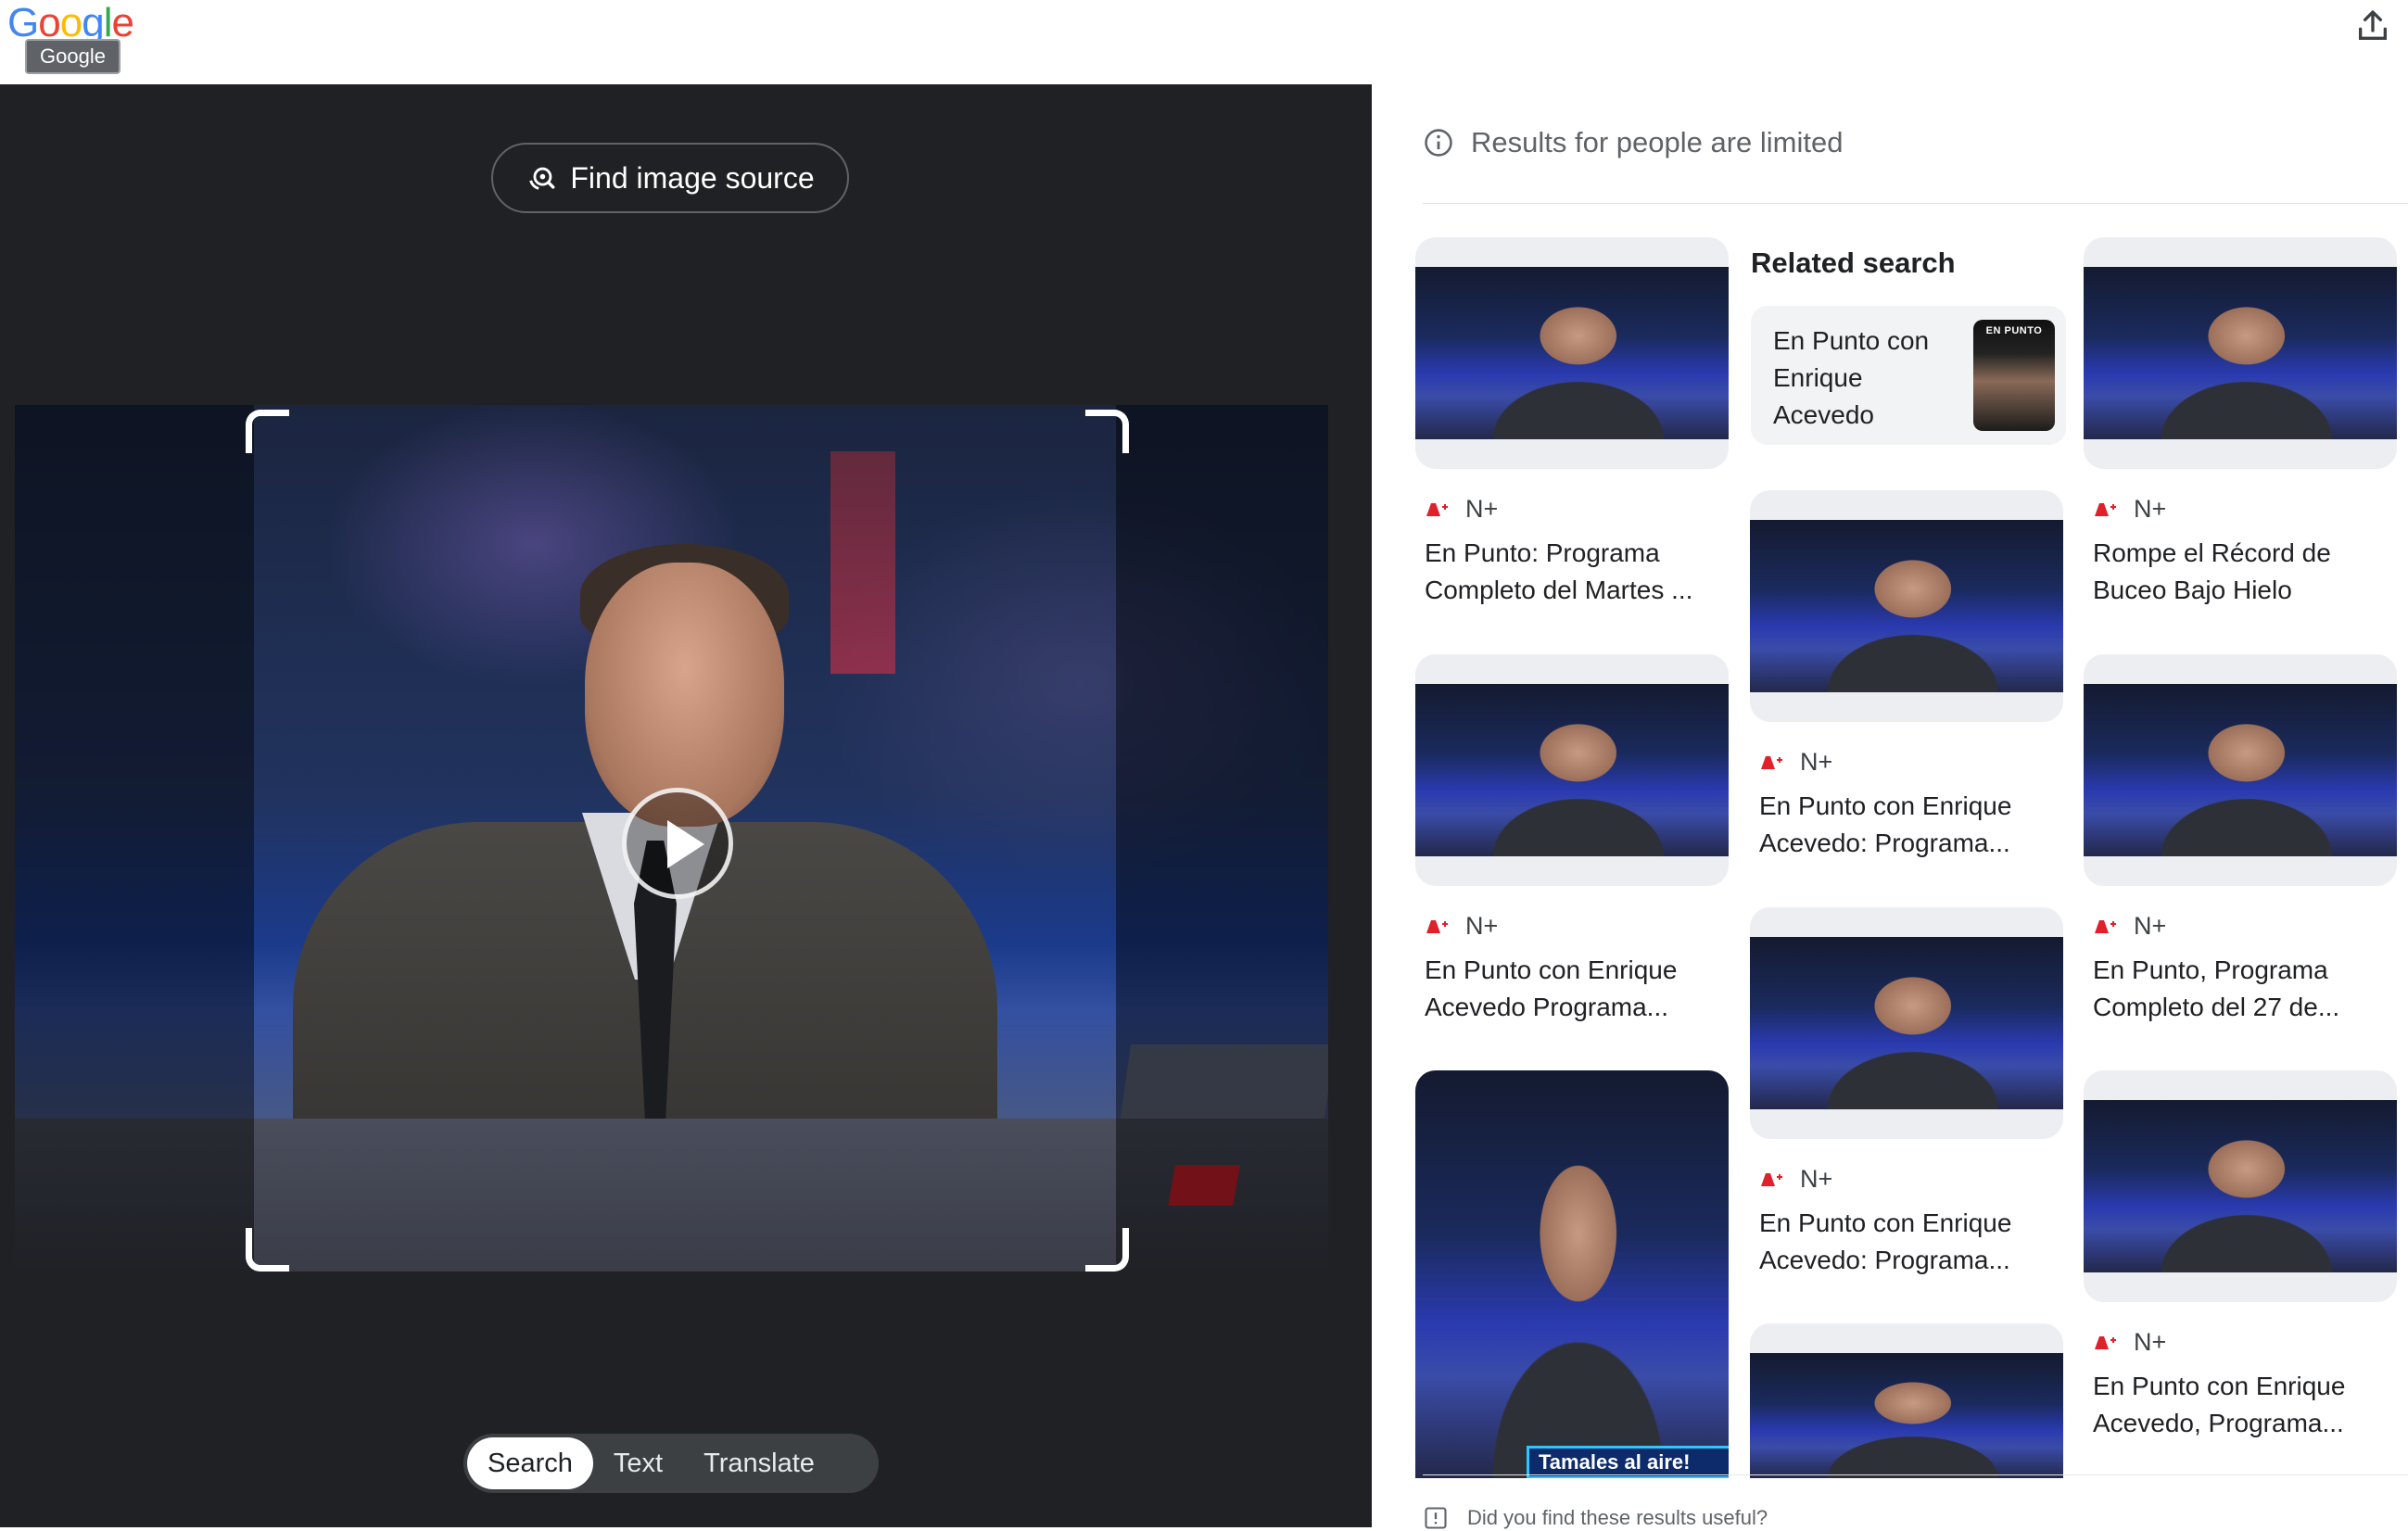  I want to click on result-card: Tamales al aire!, so click(1572, 1274).